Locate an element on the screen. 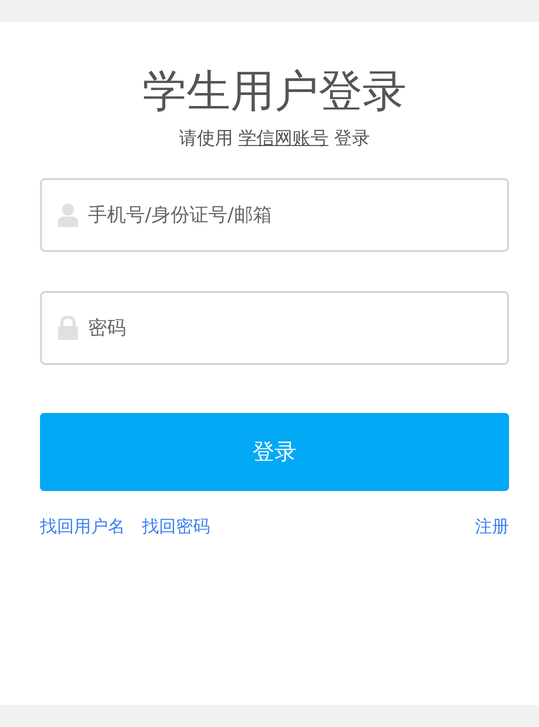 This screenshot has height=727, width=539. text-link: 找回用户名 is located at coordinates (82, 526).